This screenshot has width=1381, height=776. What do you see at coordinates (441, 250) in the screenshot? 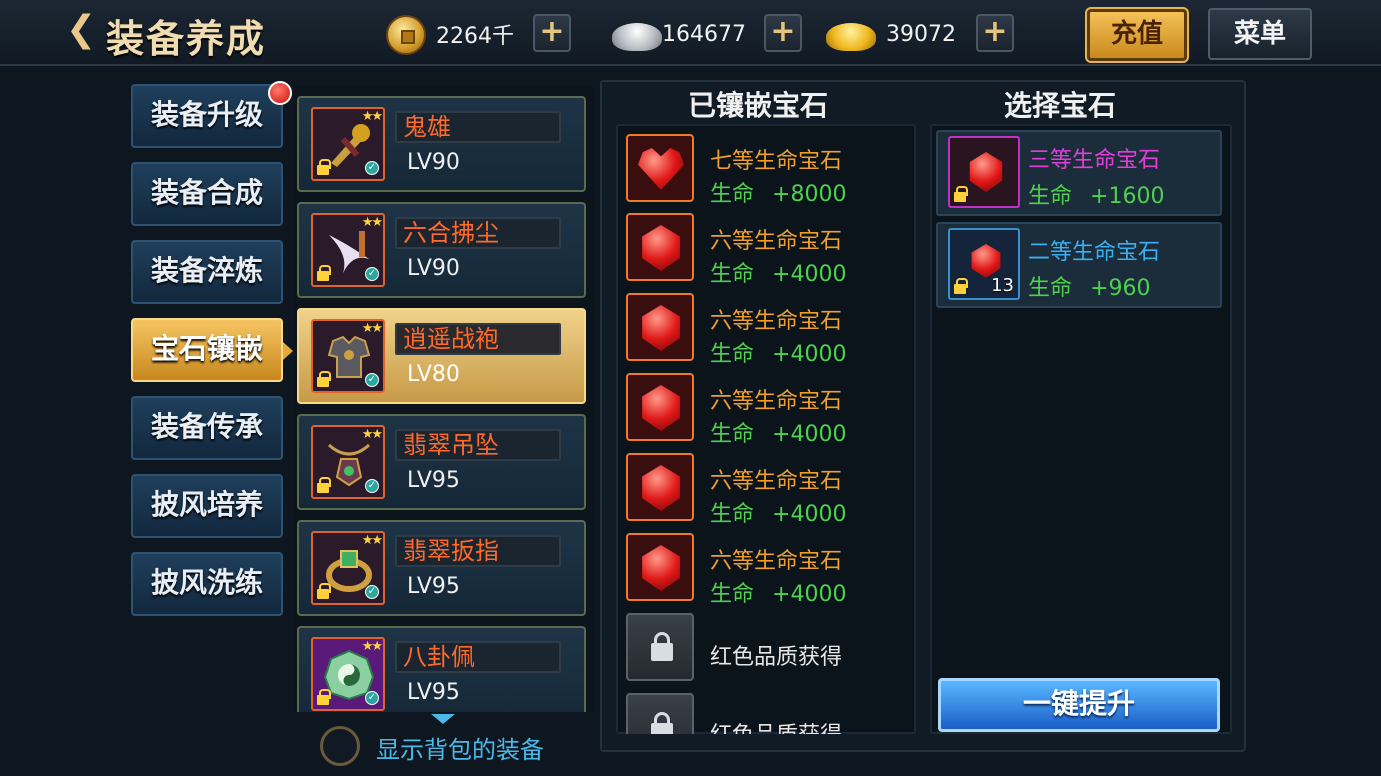
I see `equipment-card: ★★ ✓ 六合拂尘 LV90` at bounding box center [441, 250].